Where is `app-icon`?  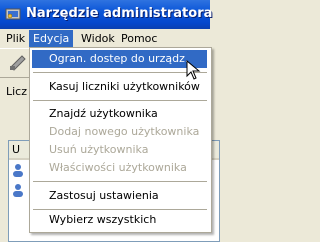 app-icon is located at coordinates (13, 14).